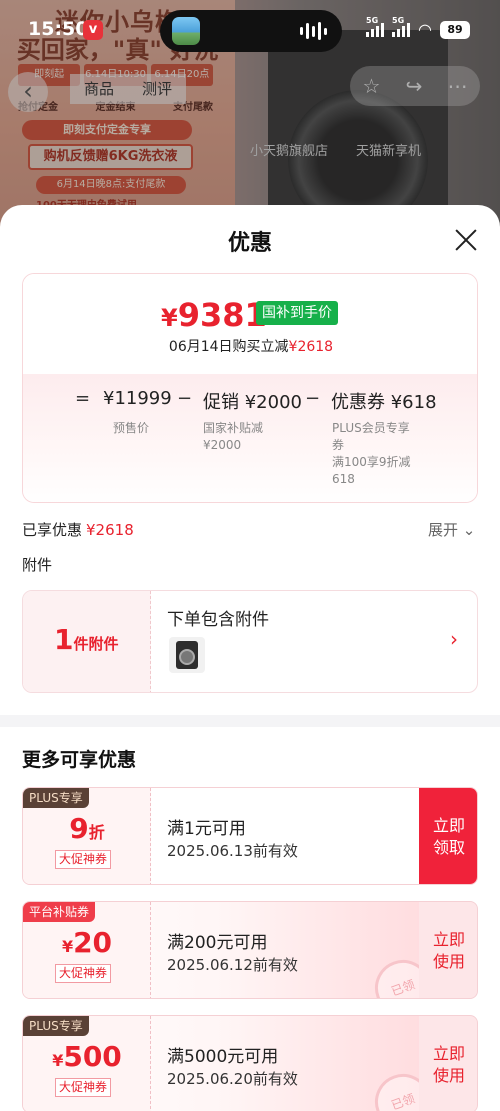  Describe the element at coordinates (250, 641) in the screenshot. I see `attachment-card: 1件附件 下单包含附件 ›` at that location.